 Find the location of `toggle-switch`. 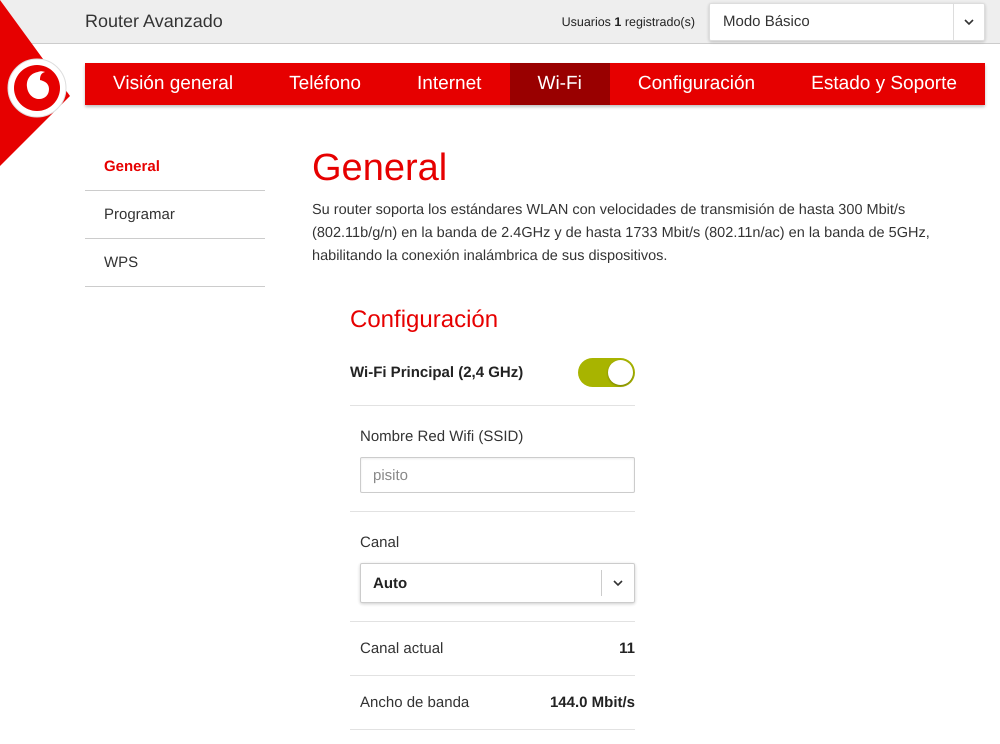

toggle-switch is located at coordinates (606, 372).